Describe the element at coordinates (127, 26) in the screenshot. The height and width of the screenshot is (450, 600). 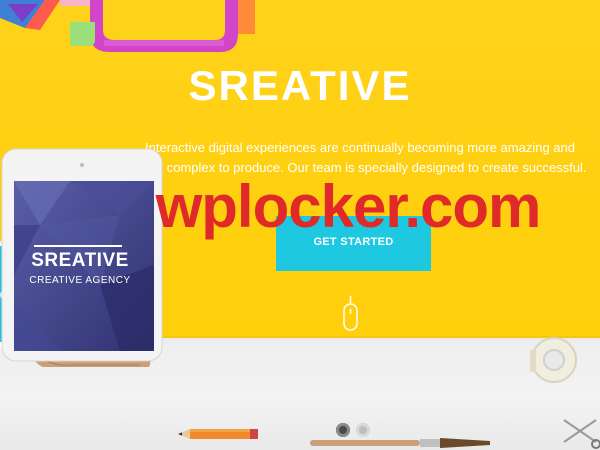
I see `shelf-decoration` at that location.